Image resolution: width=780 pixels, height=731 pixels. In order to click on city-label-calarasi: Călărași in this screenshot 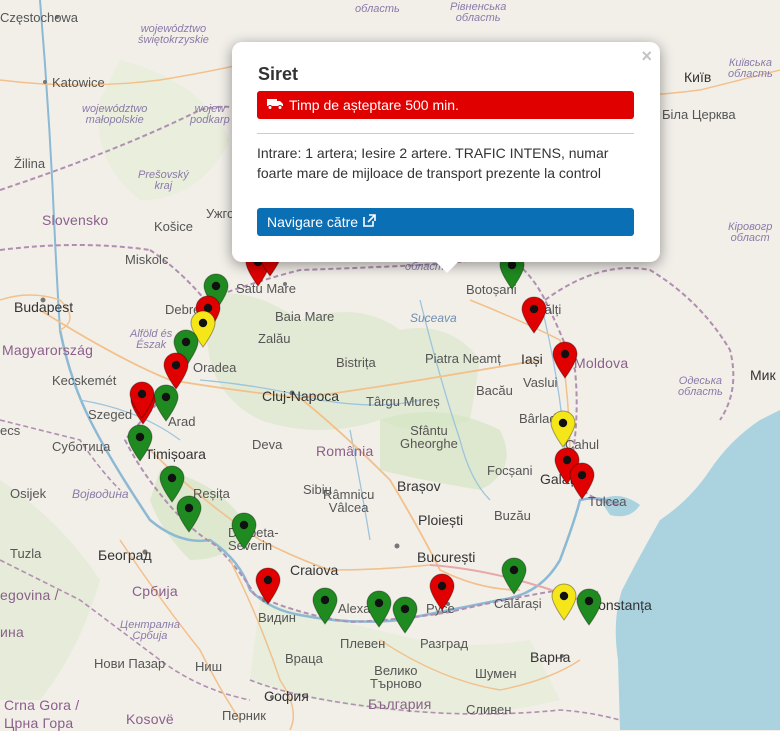, I will do `click(518, 603)`.